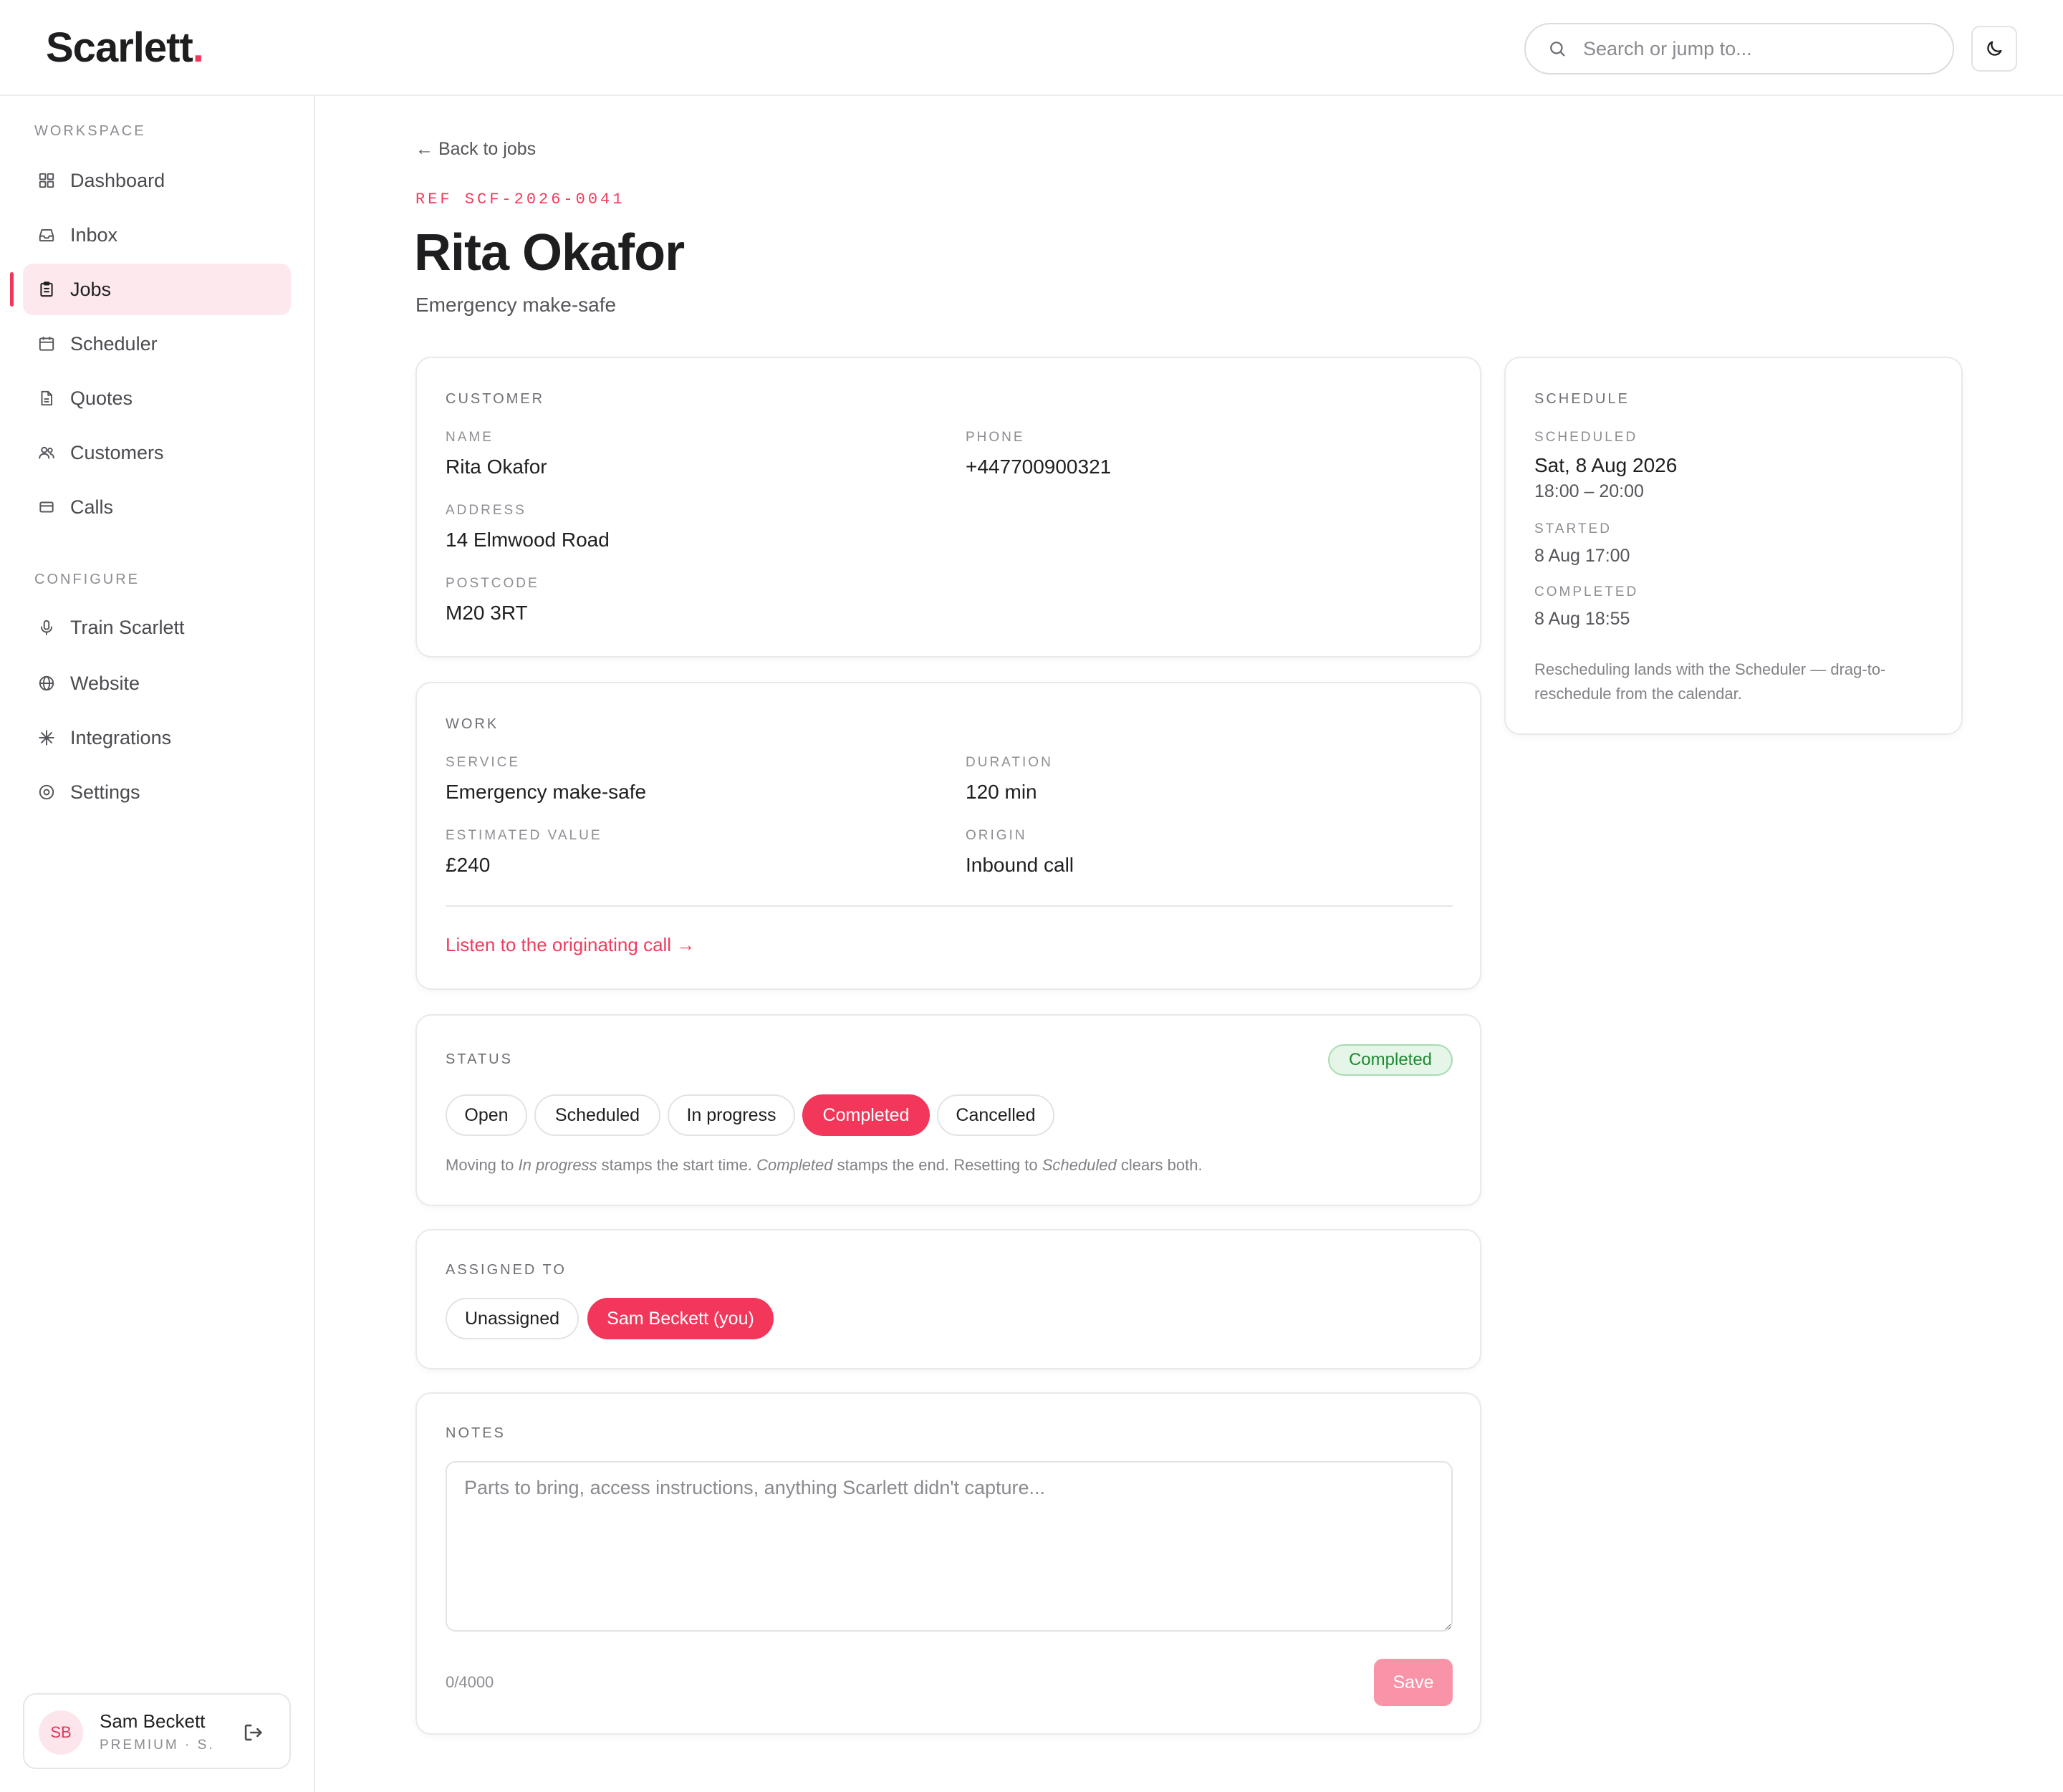  Describe the element at coordinates (1557, 49) in the screenshot. I see `search-icon` at that location.